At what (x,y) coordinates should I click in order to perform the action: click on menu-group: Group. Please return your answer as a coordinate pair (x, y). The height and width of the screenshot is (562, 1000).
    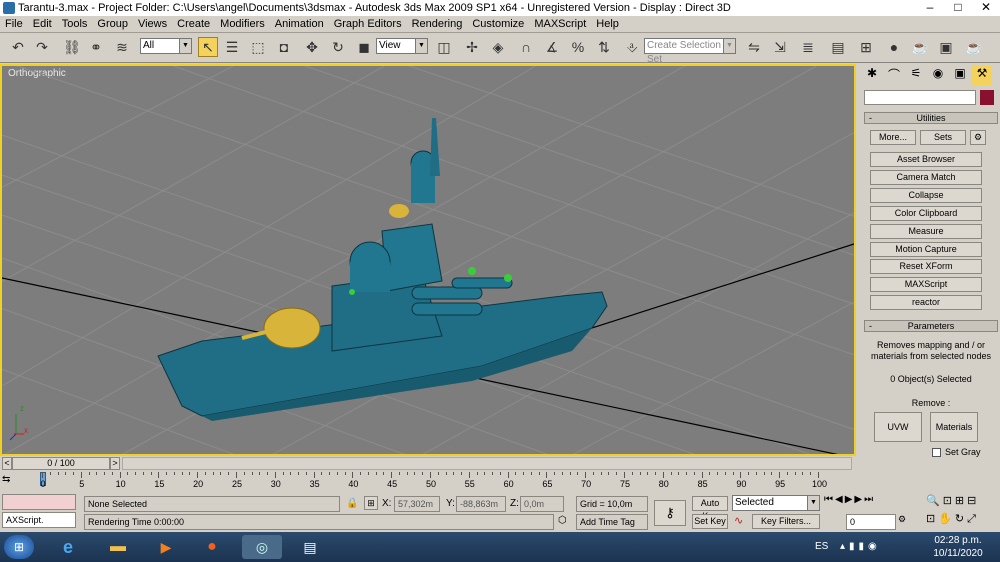
    Looking at the image, I should click on (112, 24).